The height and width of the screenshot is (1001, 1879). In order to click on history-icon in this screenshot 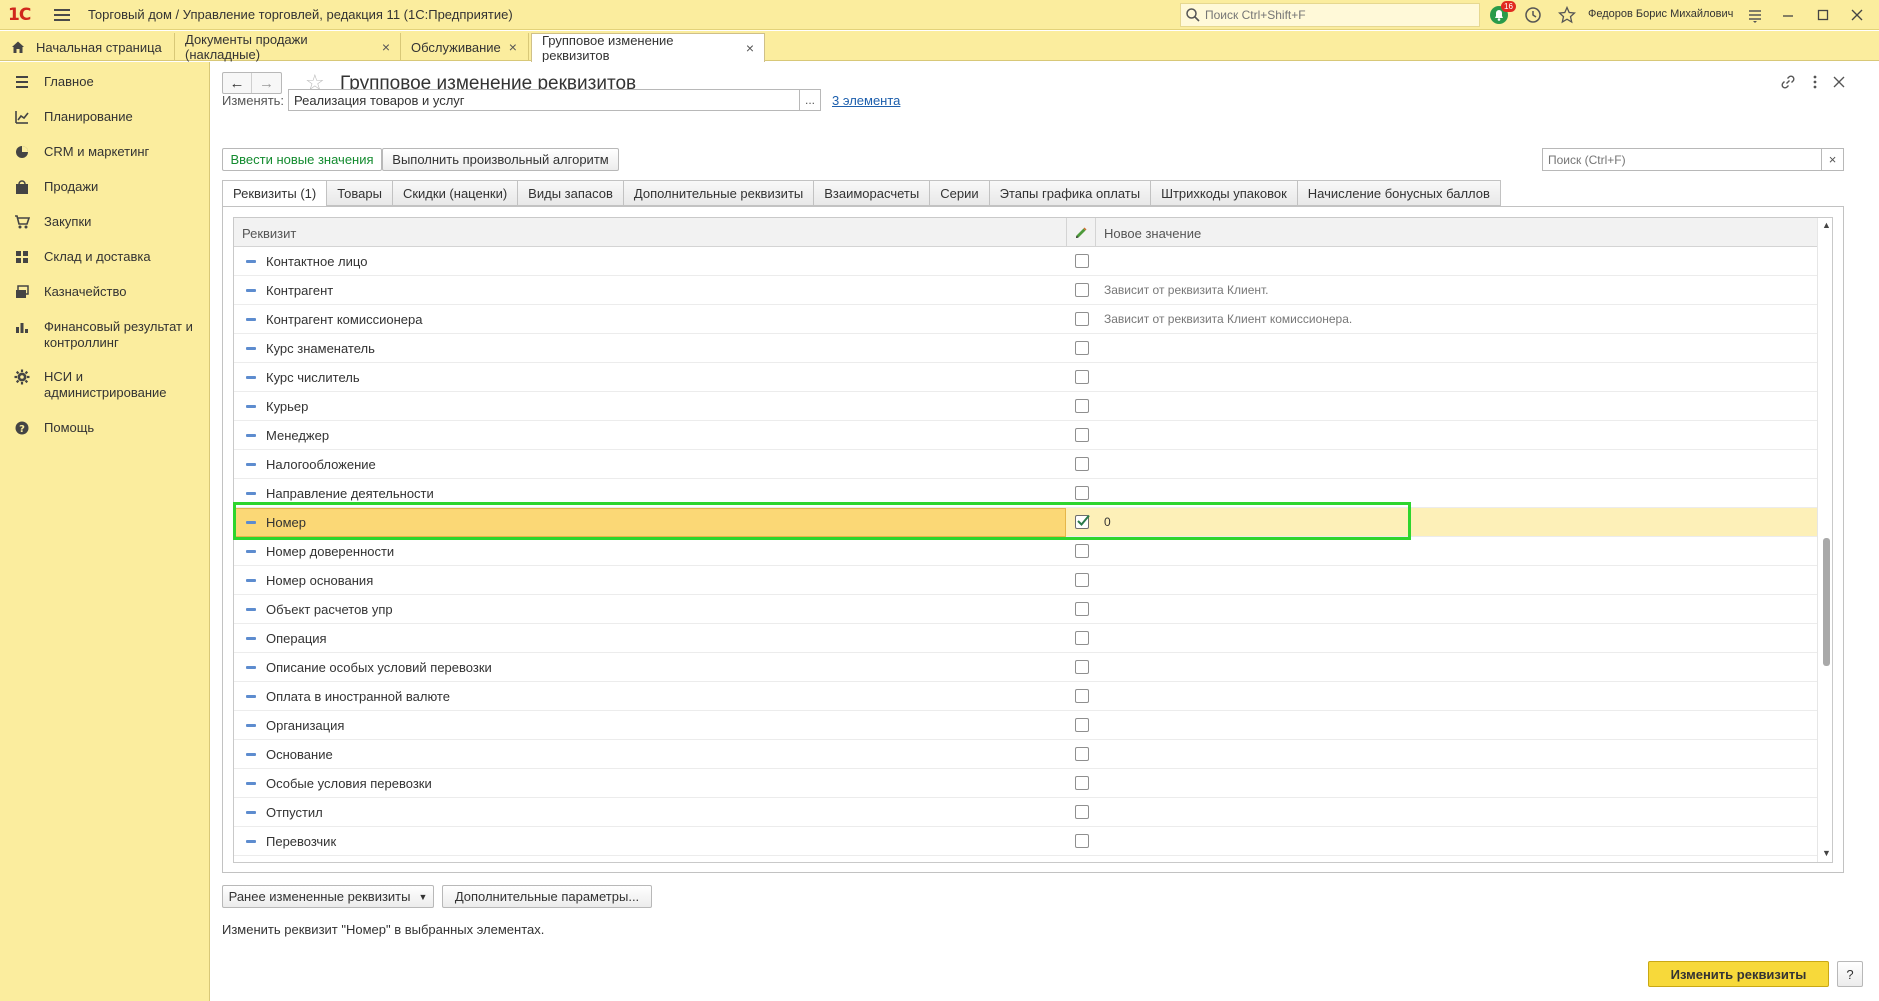, I will do `click(1533, 15)`.